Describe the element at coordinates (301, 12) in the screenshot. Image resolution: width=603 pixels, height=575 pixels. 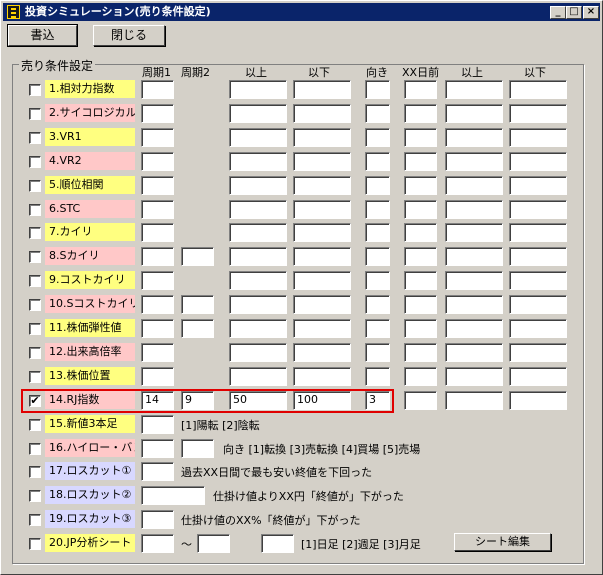
I see `title-bar: 投資シミュレーション(売り条件設定) _ □ ×` at that location.